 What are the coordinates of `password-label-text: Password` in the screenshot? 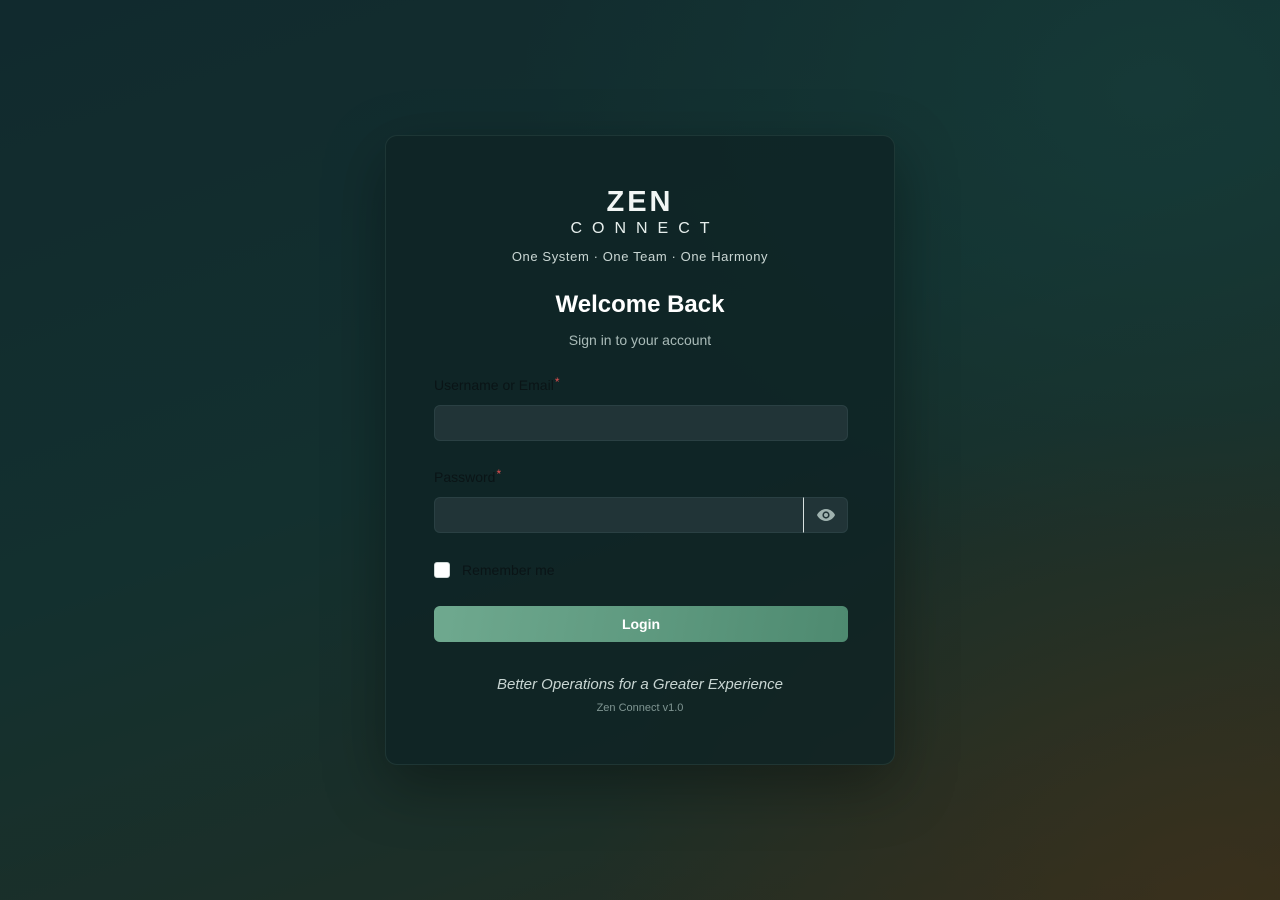 It's located at (465, 477).